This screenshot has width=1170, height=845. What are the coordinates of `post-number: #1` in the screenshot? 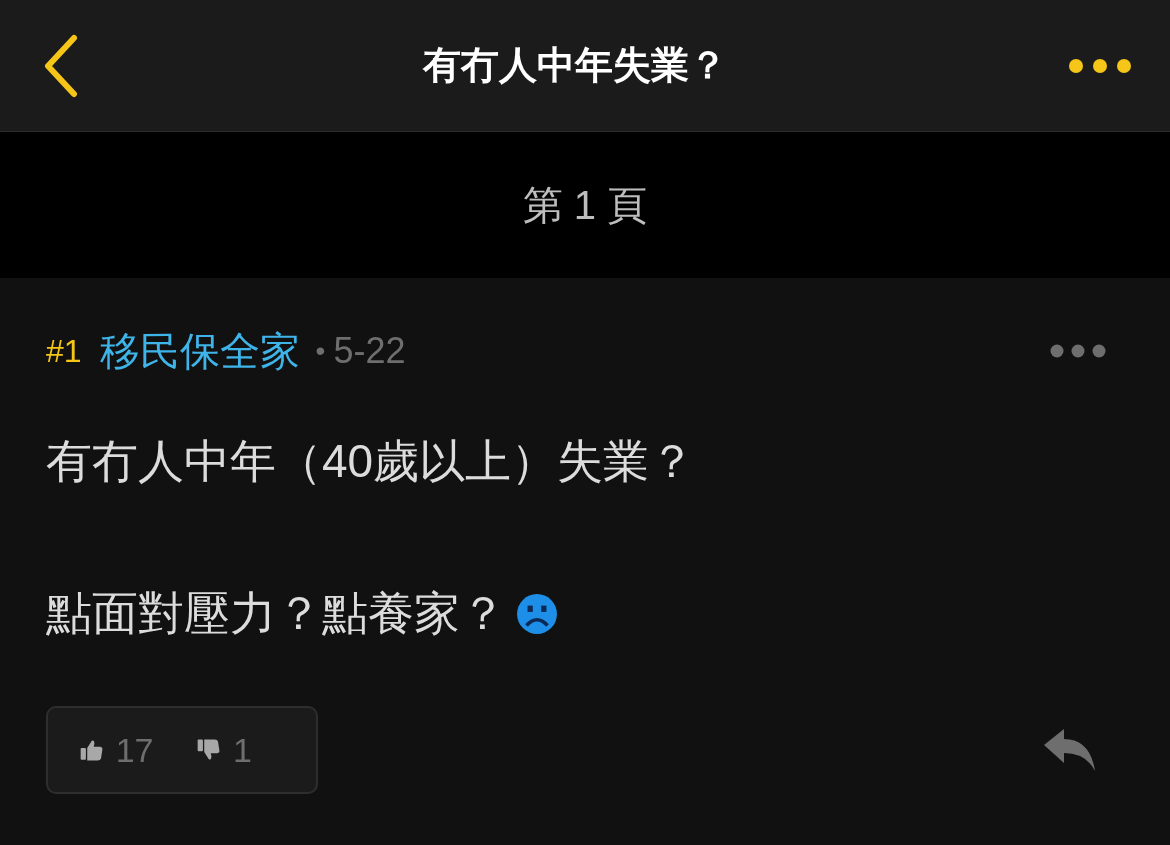 It's located at (64, 351).